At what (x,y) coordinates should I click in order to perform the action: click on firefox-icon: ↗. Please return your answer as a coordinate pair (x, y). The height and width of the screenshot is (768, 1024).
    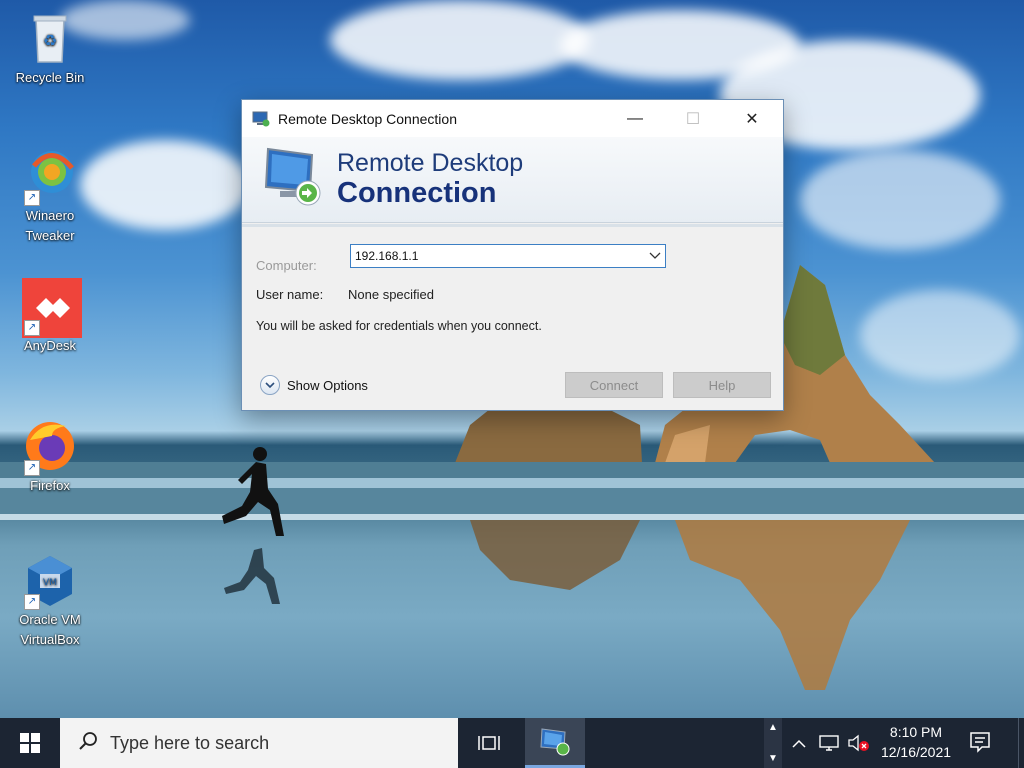
    Looking at the image, I should click on (50, 447).